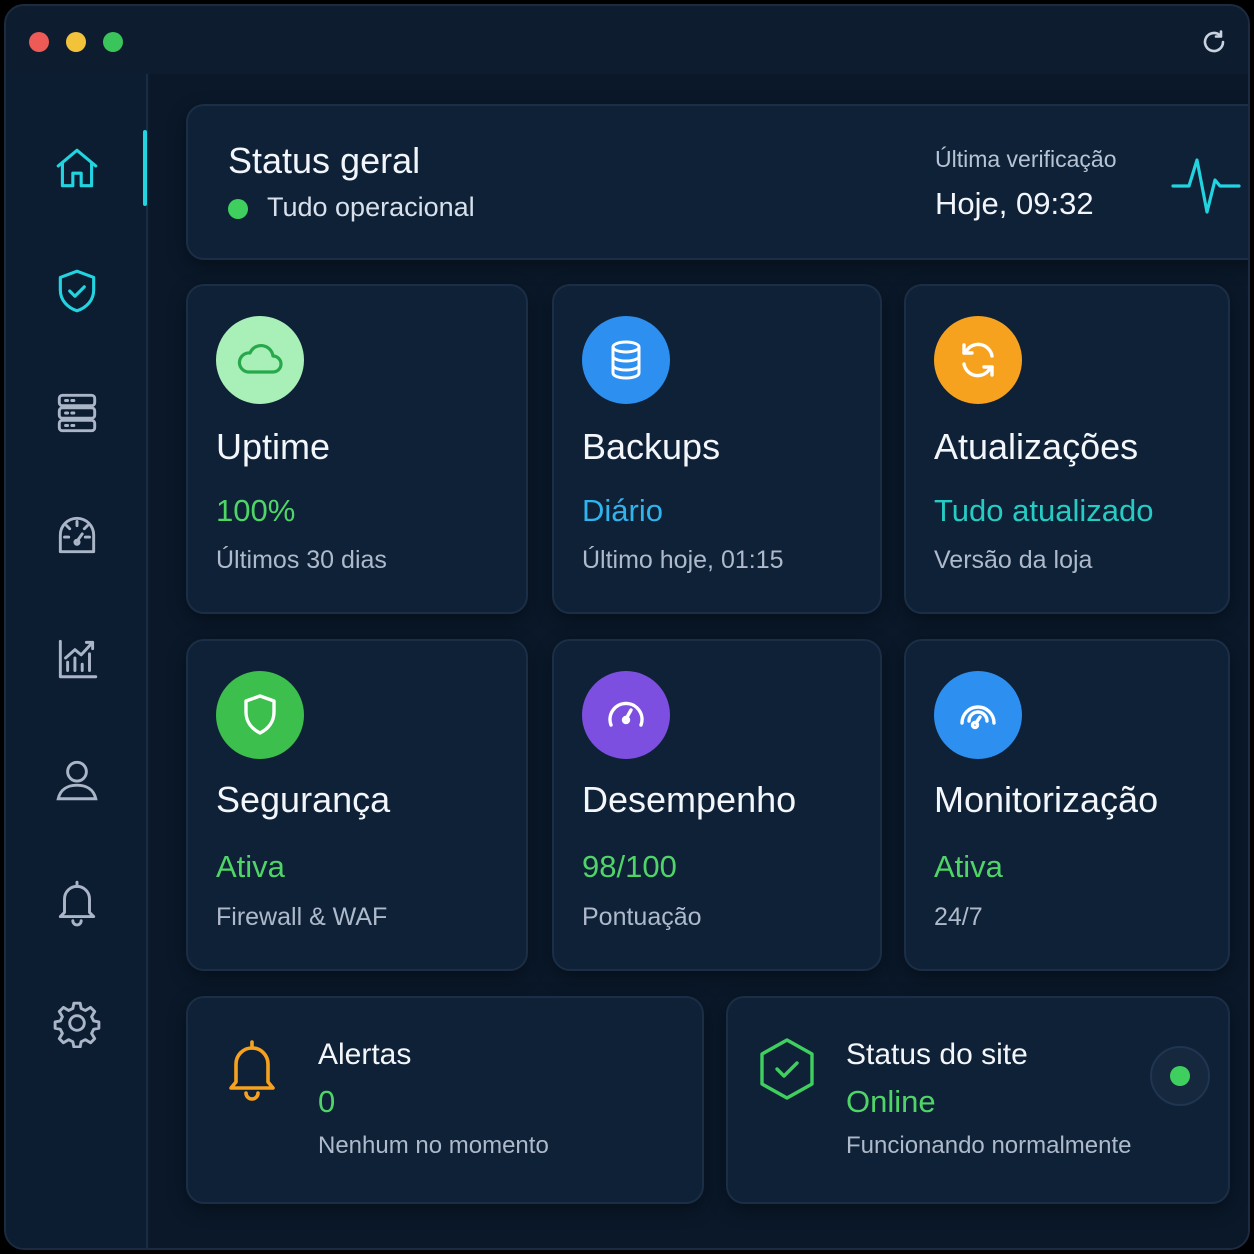 The image size is (1254, 1254). I want to click on performance-card: Desempenho 98/100 Pontuação, so click(717, 805).